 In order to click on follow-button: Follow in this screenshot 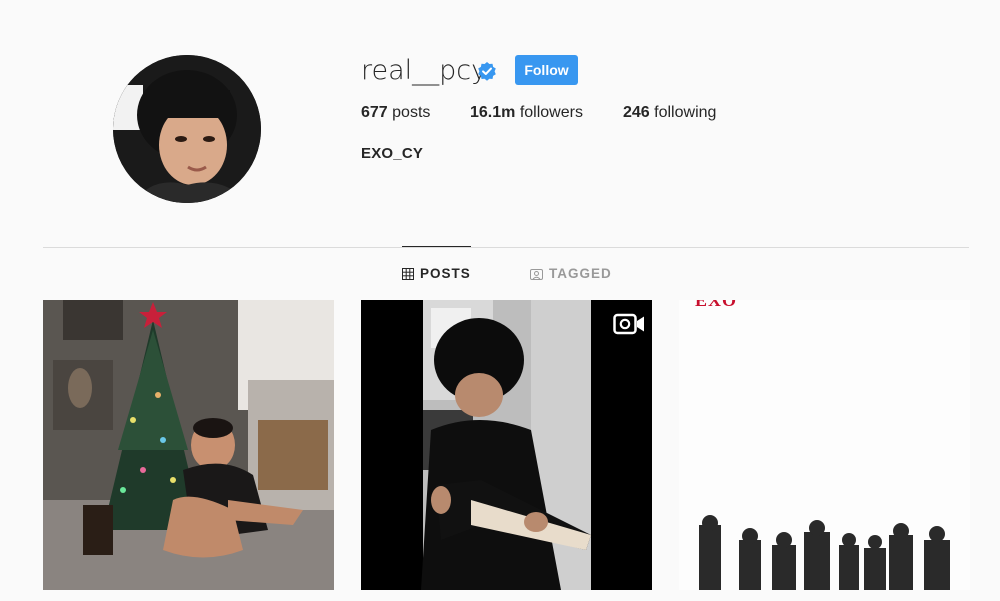, I will do `click(546, 70)`.